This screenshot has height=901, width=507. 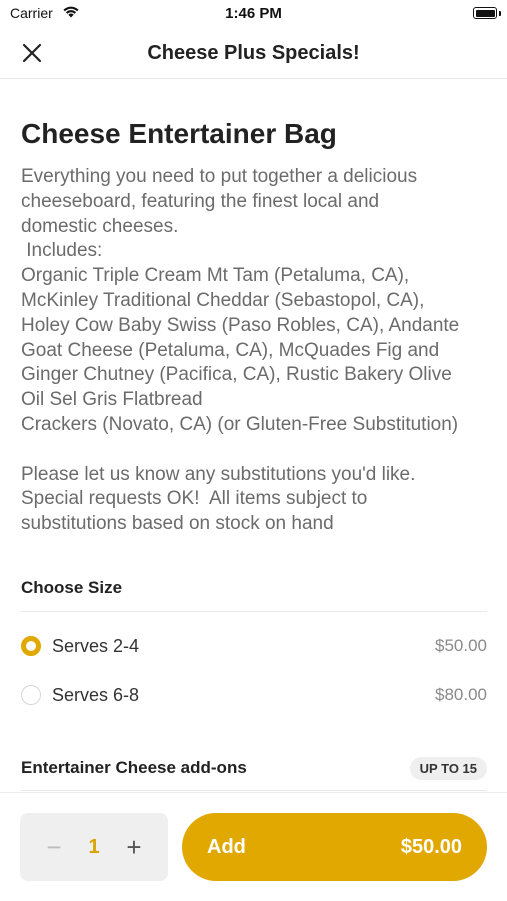 What do you see at coordinates (31, 646) in the screenshot?
I see `radio-selected-icon` at bounding box center [31, 646].